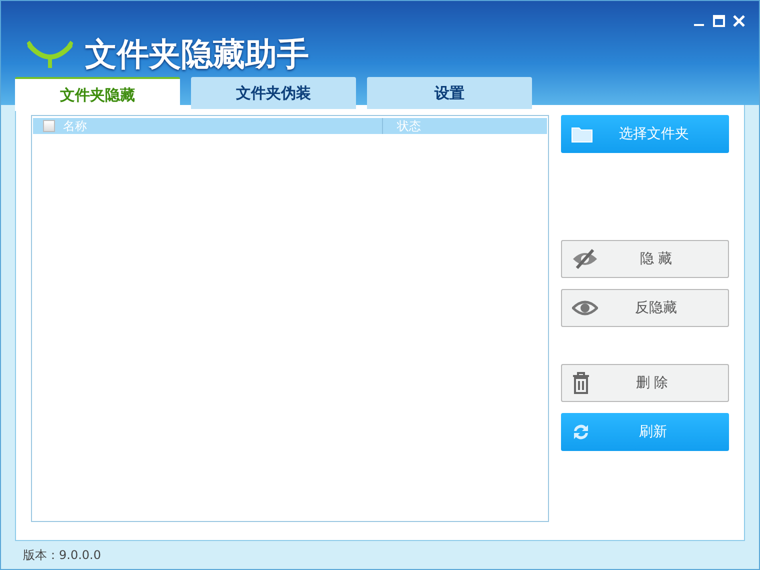 The height and width of the screenshot is (570, 760). What do you see at coordinates (449, 93) in the screenshot?
I see `tab: 设置` at bounding box center [449, 93].